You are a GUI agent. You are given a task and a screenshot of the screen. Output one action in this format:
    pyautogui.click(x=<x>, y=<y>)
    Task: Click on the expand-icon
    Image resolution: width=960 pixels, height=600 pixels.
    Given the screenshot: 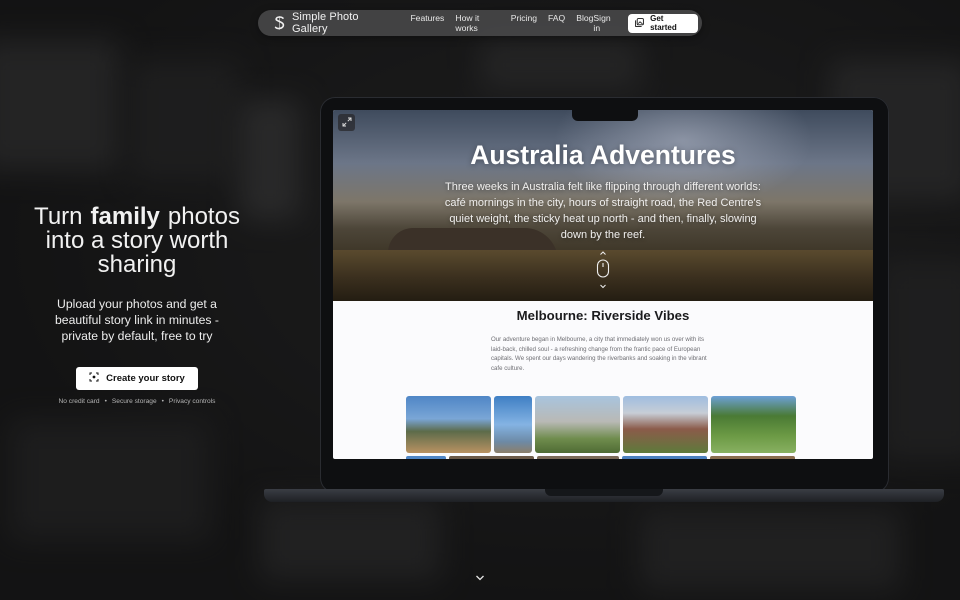 What is the action you would take?
    pyautogui.click(x=347, y=123)
    